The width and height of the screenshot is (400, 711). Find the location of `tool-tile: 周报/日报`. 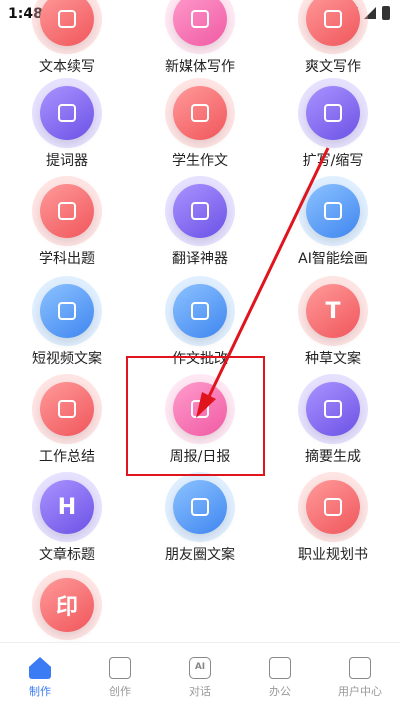

tool-tile: 周报/日报 is located at coordinates (200, 420).